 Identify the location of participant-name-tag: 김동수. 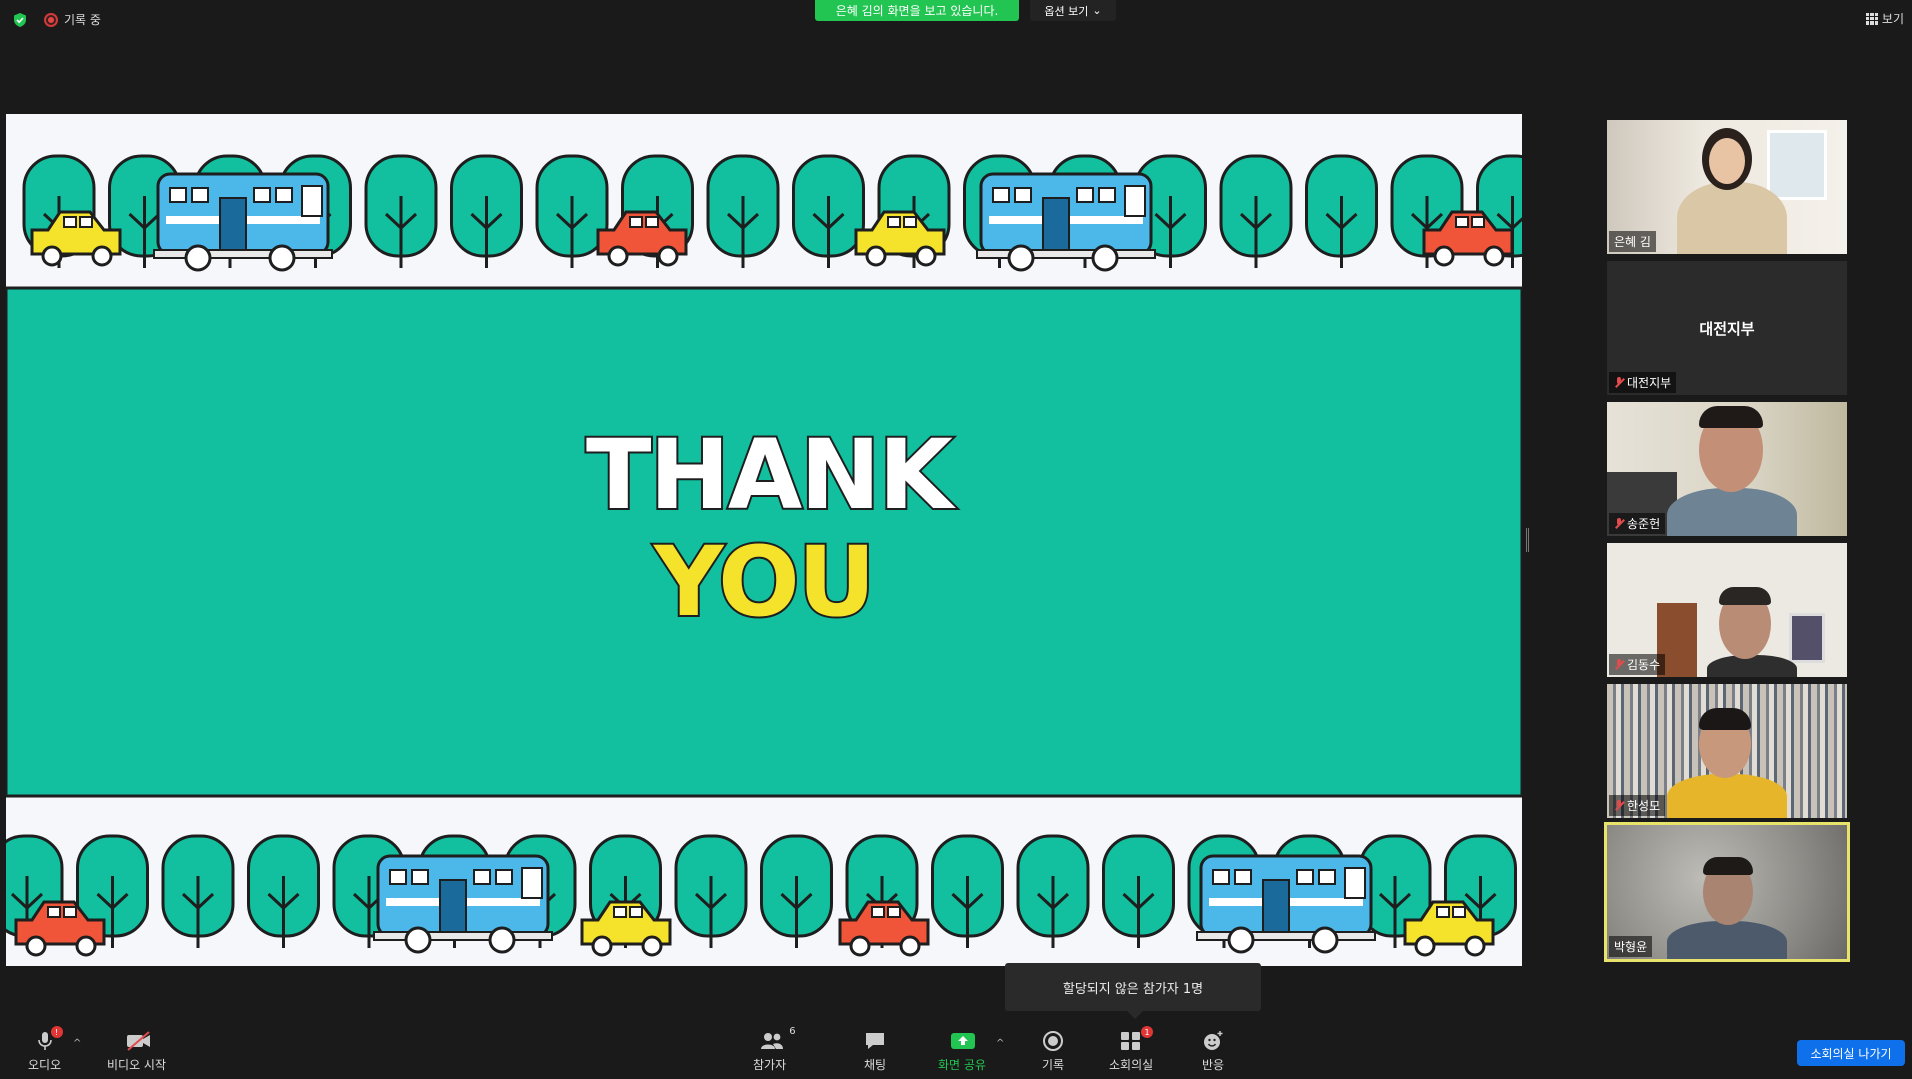
(1637, 664).